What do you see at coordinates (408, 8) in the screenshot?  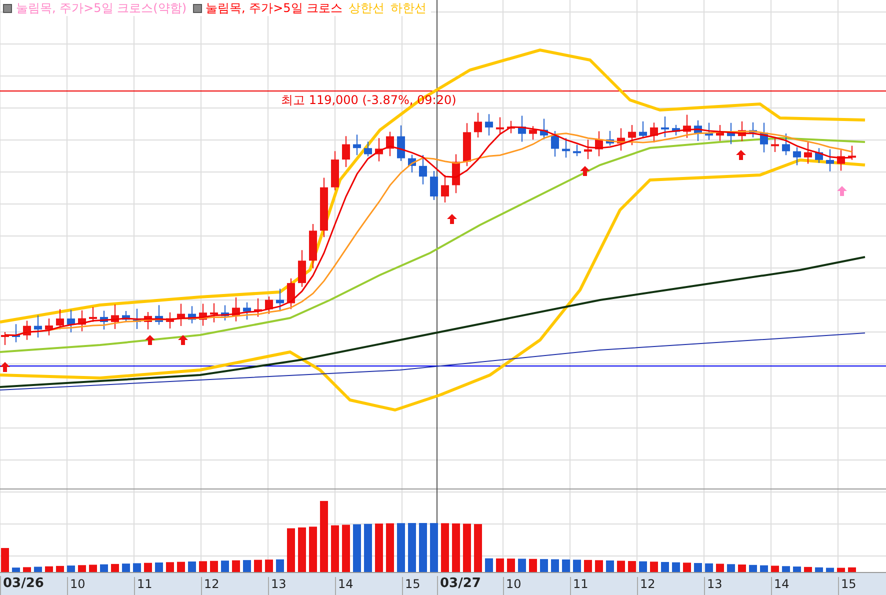 I see `legend-label: 하한선` at bounding box center [408, 8].